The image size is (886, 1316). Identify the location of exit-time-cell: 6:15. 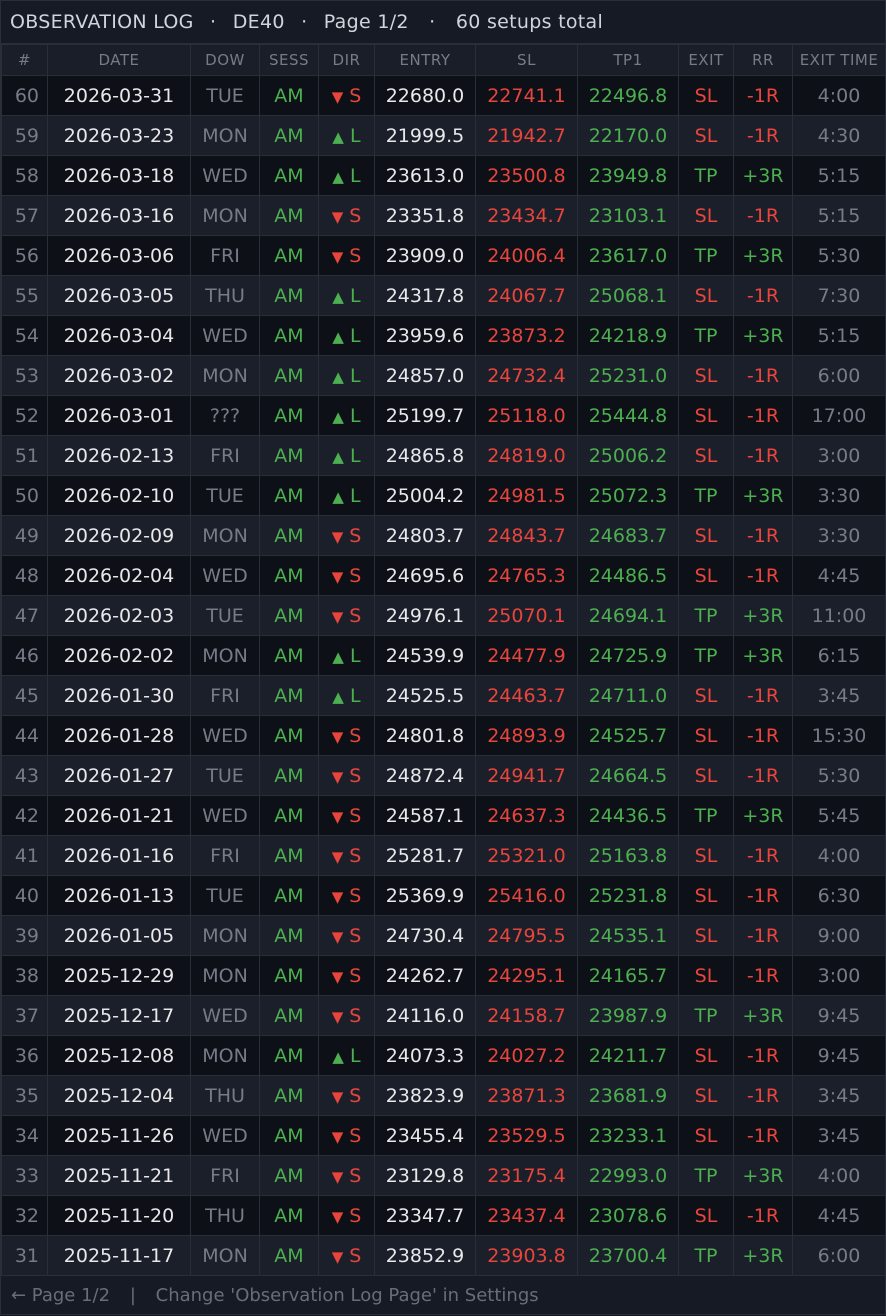
(839, 655).